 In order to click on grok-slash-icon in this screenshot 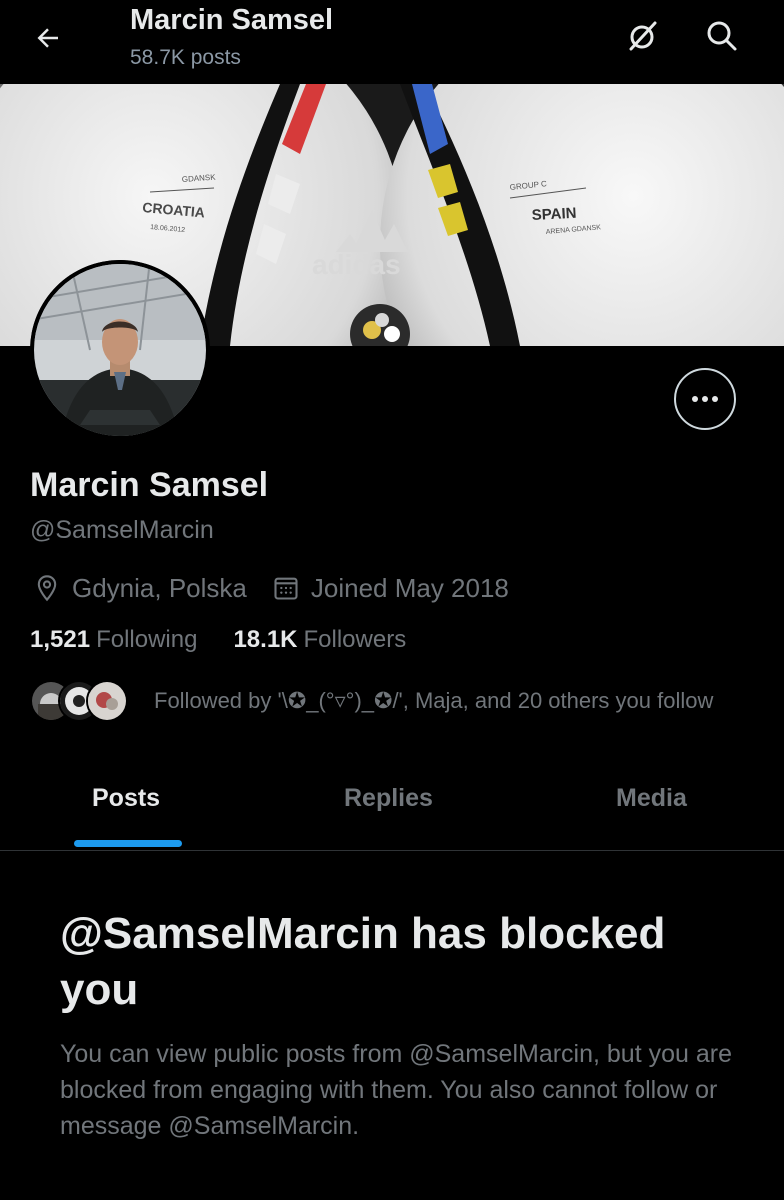, I will do `click(643, 36)`.